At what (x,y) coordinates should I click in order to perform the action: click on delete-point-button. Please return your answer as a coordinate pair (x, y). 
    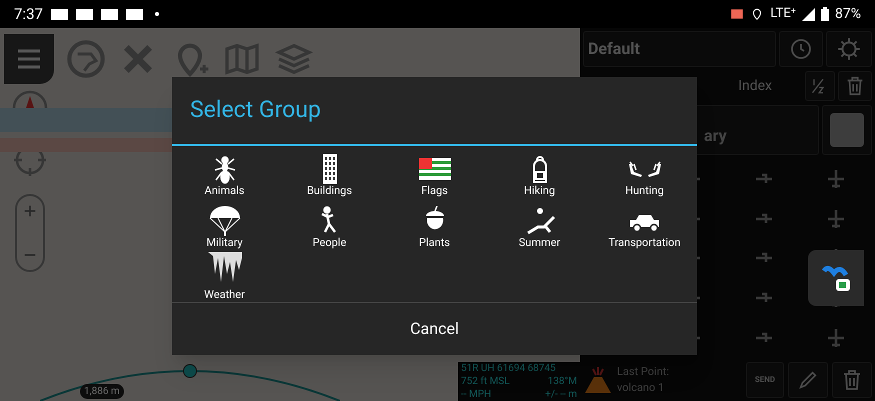
    Looking at the image, I should click on (852, 380).